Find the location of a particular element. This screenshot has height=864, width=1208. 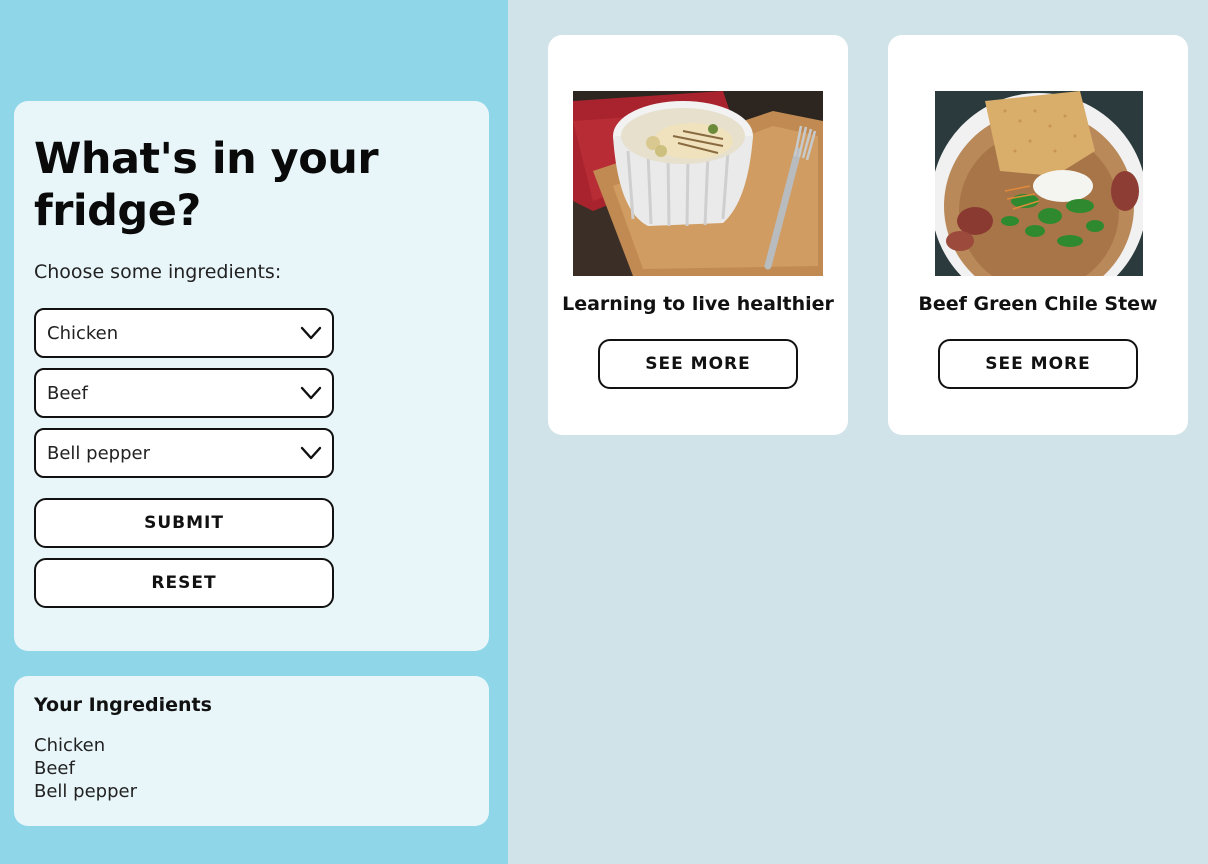

recipe-card: Learning to live healthier SEE MORE is located at coordinates (698, 235).